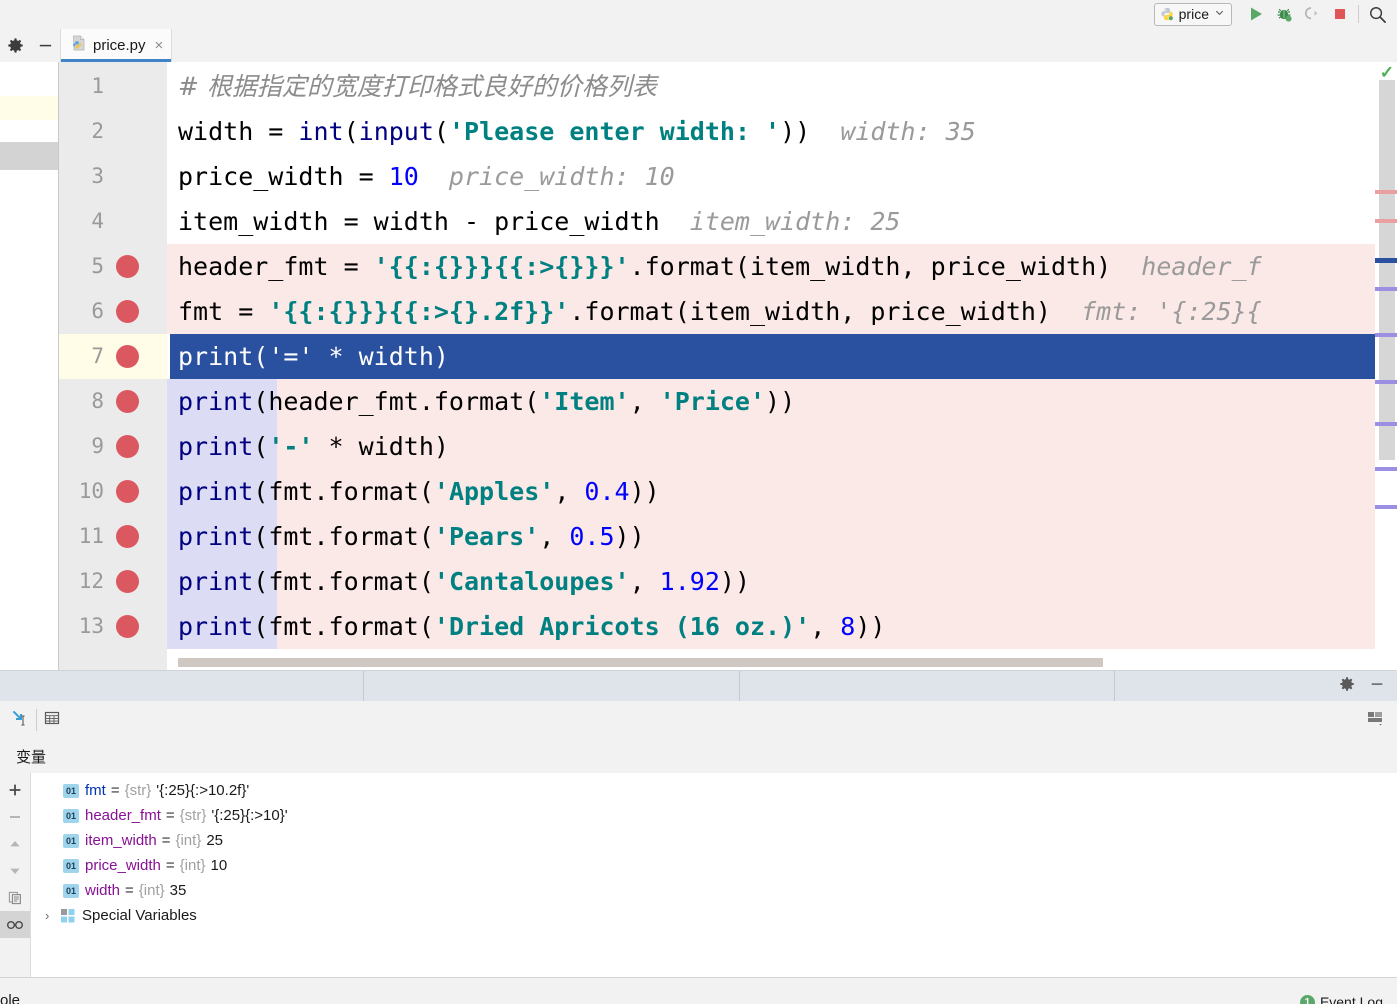 The width and height of the screenshot is (1397, 1004). What do you see at coordinates (411, 536) in the screenshot?
I see `code-line-text: print(fmt.format('Pears', 0.5))` at bounding box center [411, 536].